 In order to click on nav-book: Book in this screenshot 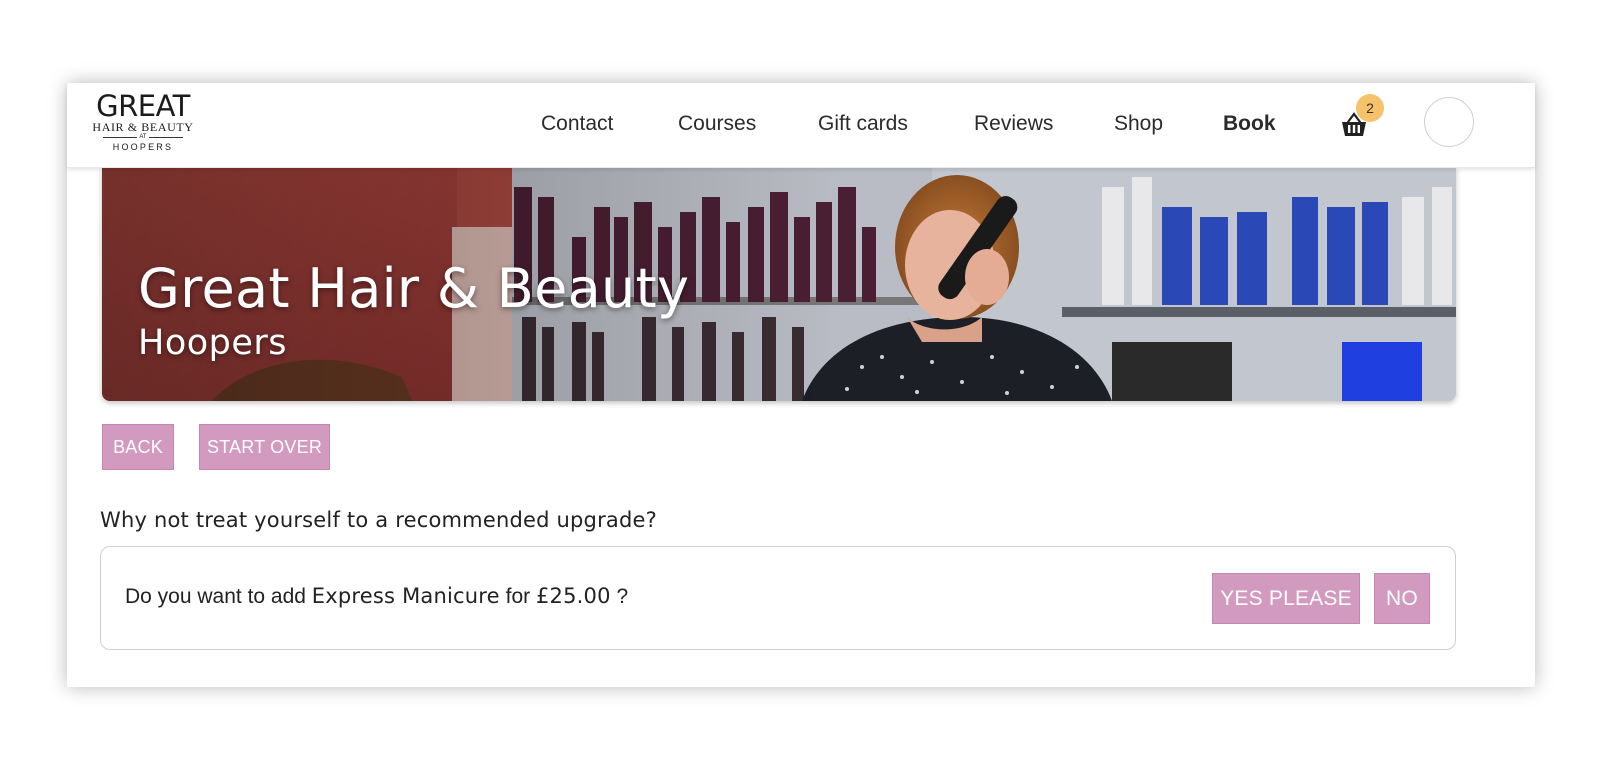, I will do `click(1249, 124)`.